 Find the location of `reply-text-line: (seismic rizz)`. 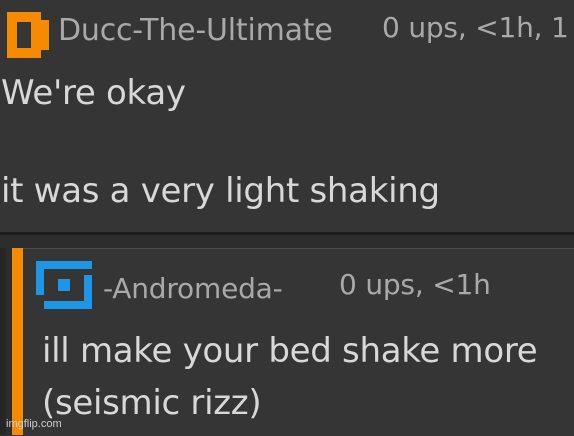

reply-text-line: (seismic rizz) is located at coordinates (152, 403).